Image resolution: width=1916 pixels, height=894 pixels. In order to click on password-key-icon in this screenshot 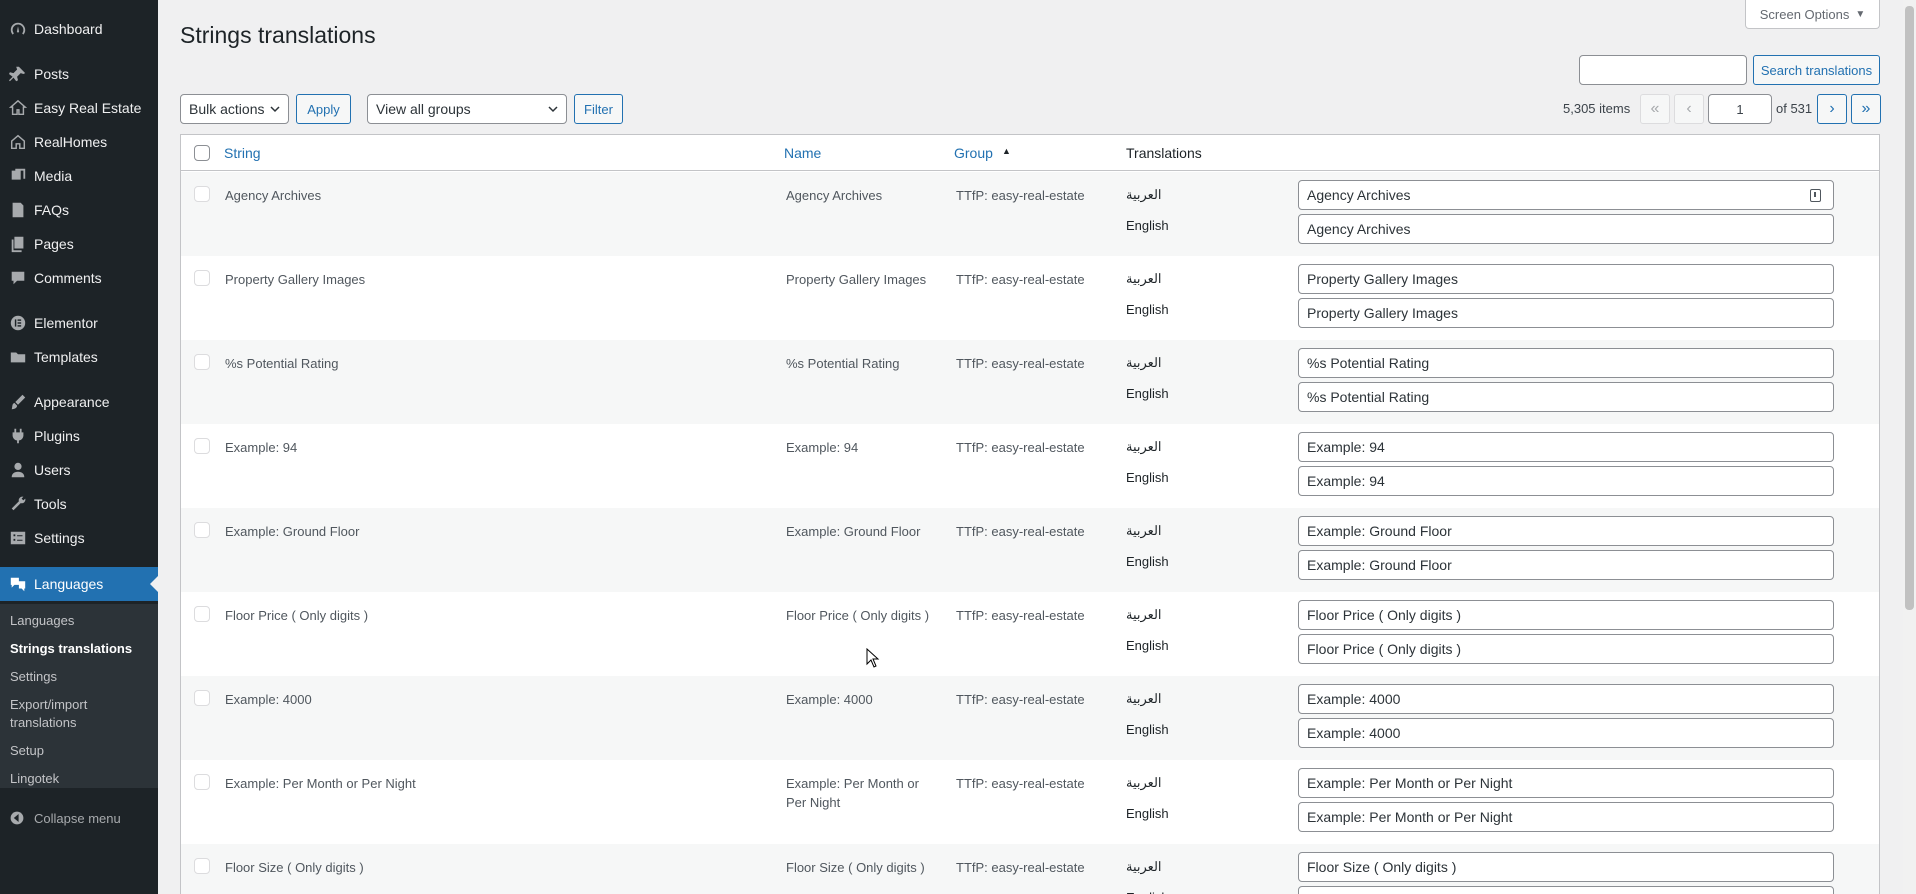, I will do `click(1815, 195)`.